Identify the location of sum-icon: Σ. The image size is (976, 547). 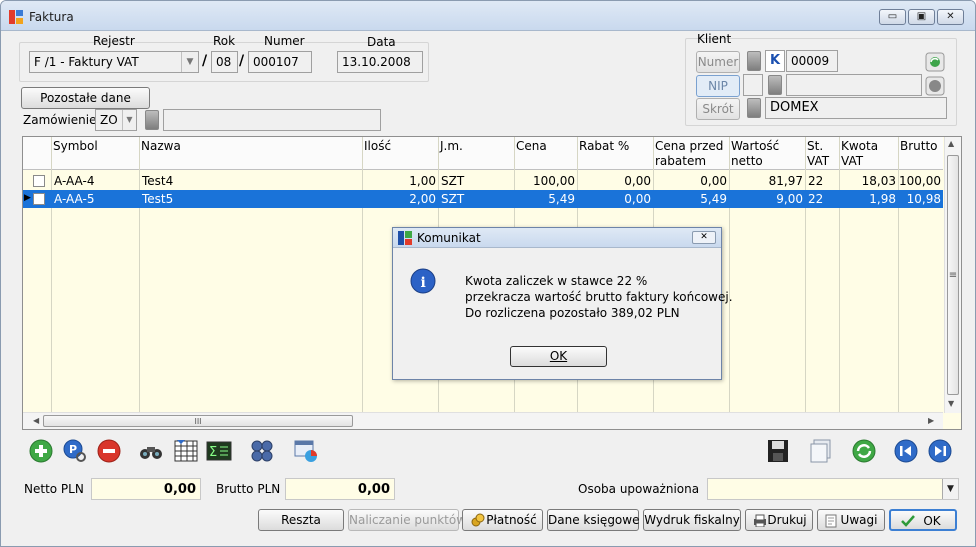
(219, 451).